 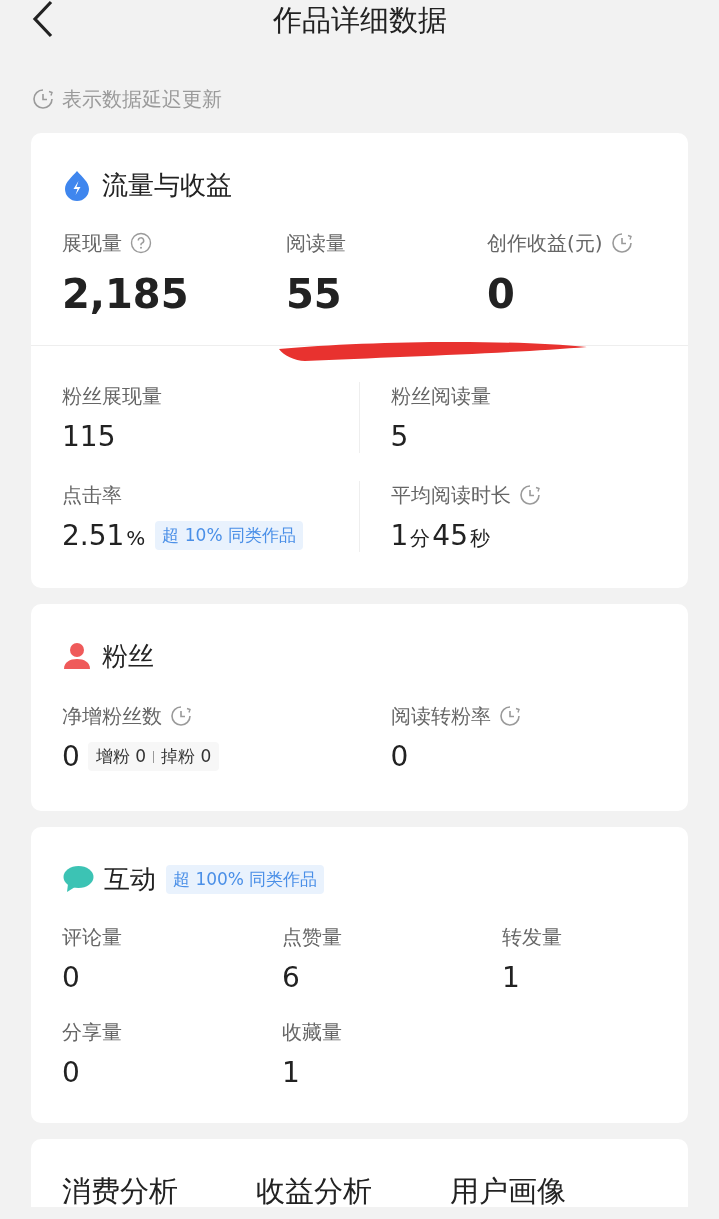 I want to click on section-title: 互动, so click(x=130, y=879).